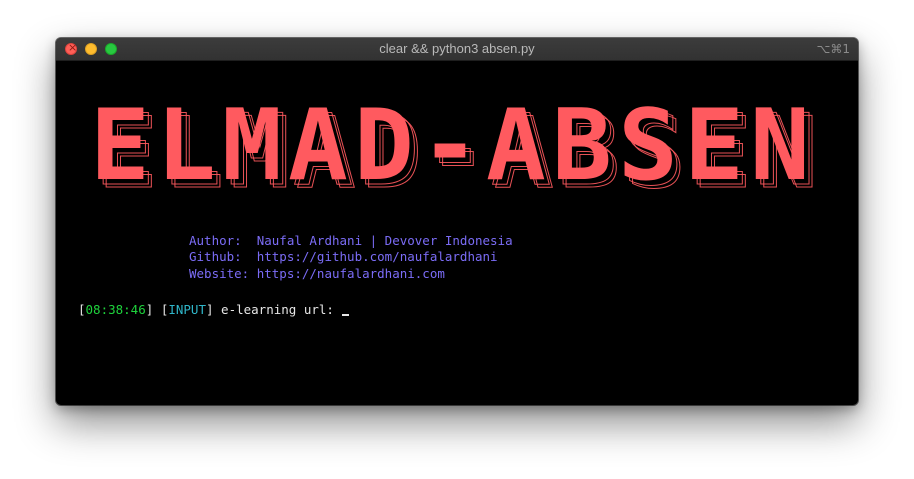 Image resolution: width=914 pixels, height=479 pixels. What do you see at coordinates (281, 309) in the screenshot?
I see `prompt-label: e-learning url:` at bounding box center [281, 309].